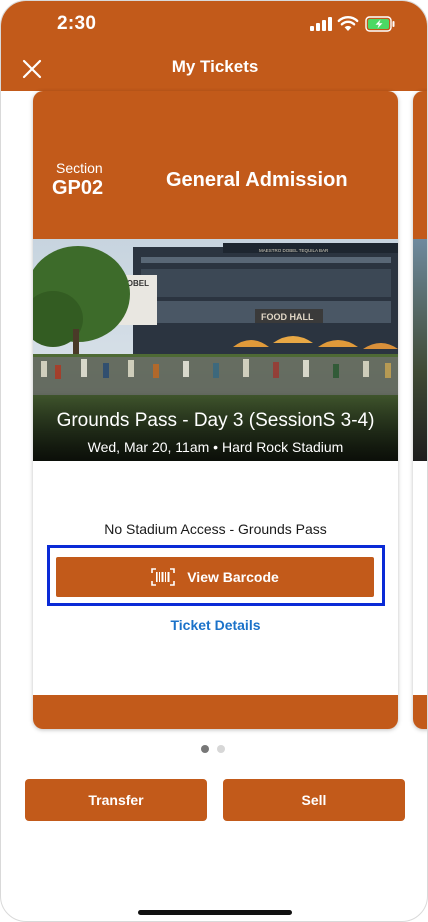  I want to click on wifi-icon, so click(348, 23).